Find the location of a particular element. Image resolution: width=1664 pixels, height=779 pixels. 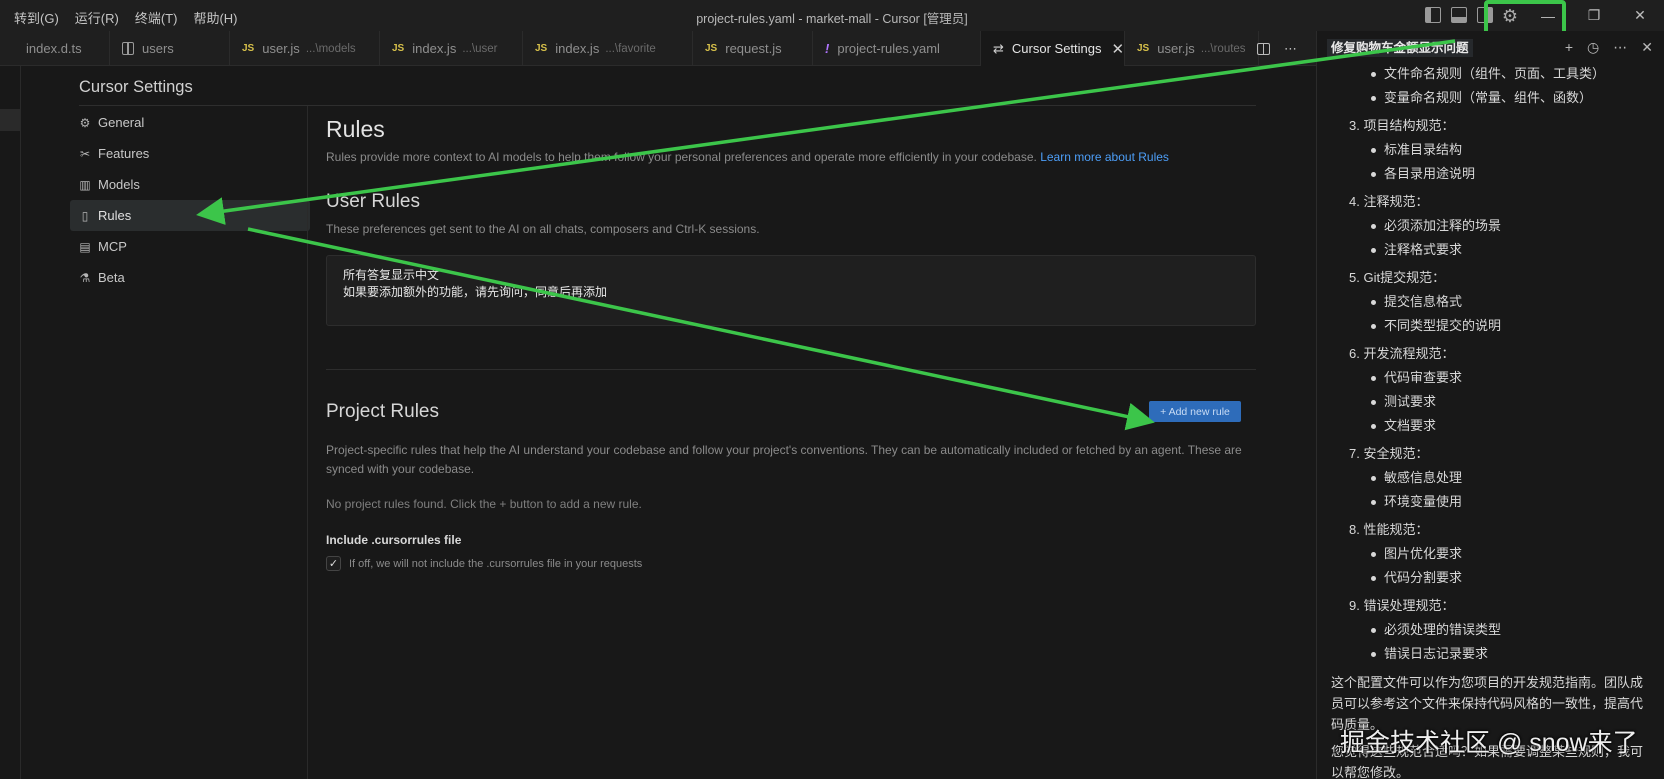

tab-index-d-ts: index.d.ts is located at coordinates (55, 48).